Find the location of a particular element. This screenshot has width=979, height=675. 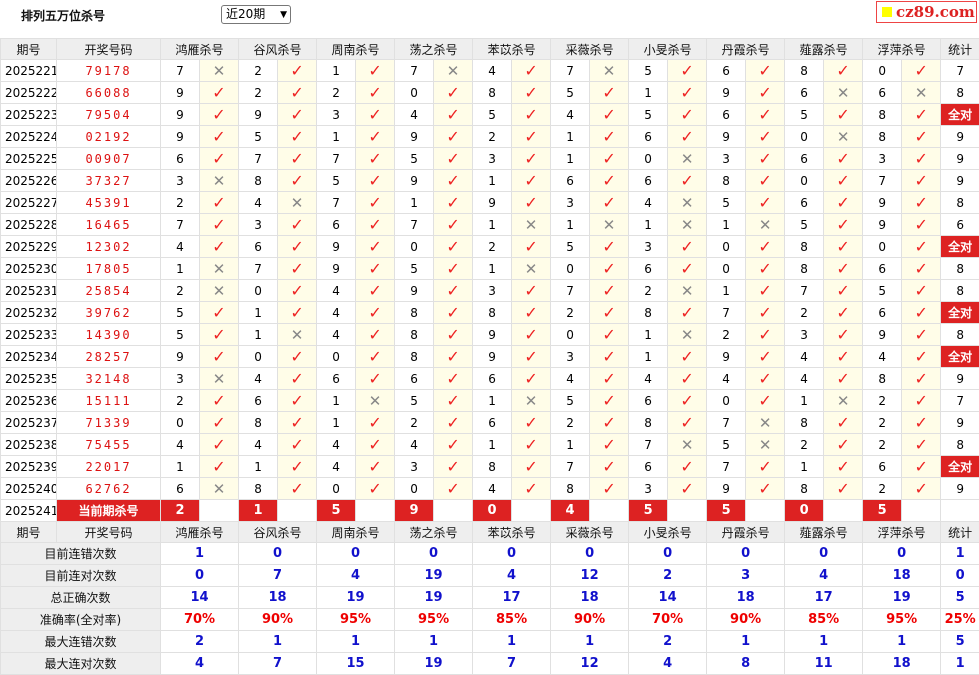

stat-row: 最大连错次数21111121115 is located at coordinates (490, 642).